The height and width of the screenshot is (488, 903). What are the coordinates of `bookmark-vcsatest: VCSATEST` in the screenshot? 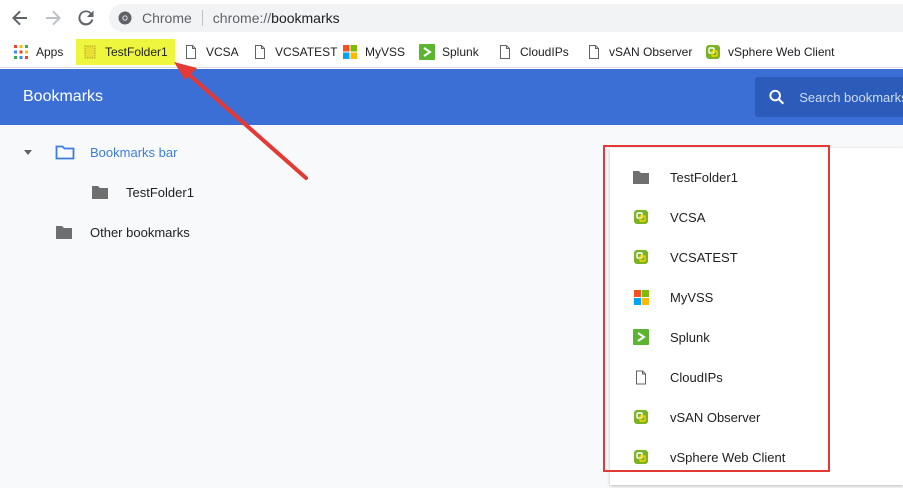 It's located at (294, 52).